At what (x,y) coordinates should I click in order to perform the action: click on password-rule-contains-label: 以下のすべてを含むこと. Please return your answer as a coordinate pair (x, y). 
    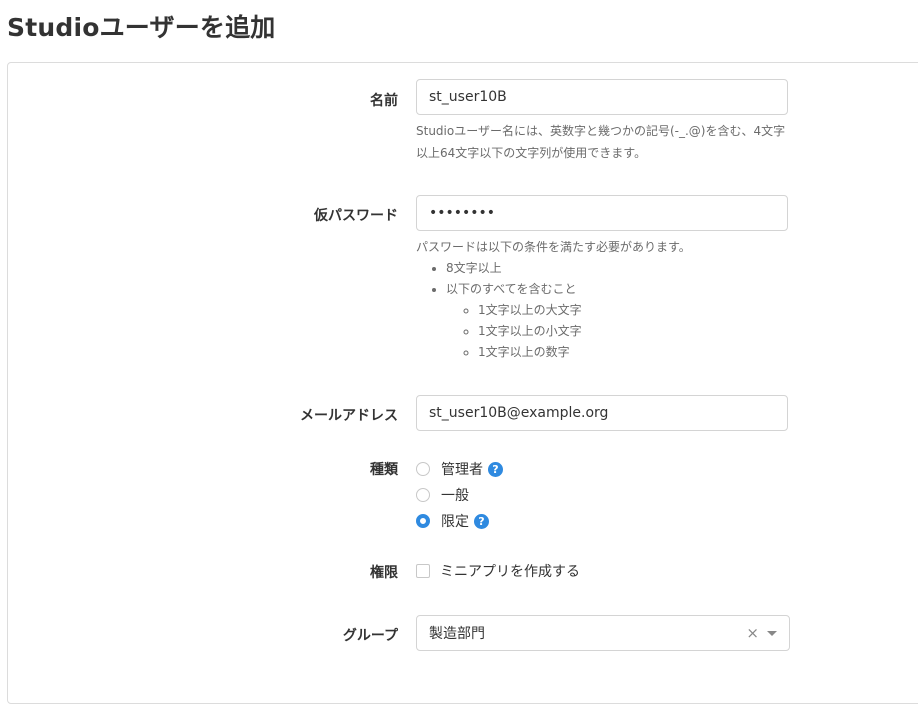
    Looking at the image, I should click on (511, 289).